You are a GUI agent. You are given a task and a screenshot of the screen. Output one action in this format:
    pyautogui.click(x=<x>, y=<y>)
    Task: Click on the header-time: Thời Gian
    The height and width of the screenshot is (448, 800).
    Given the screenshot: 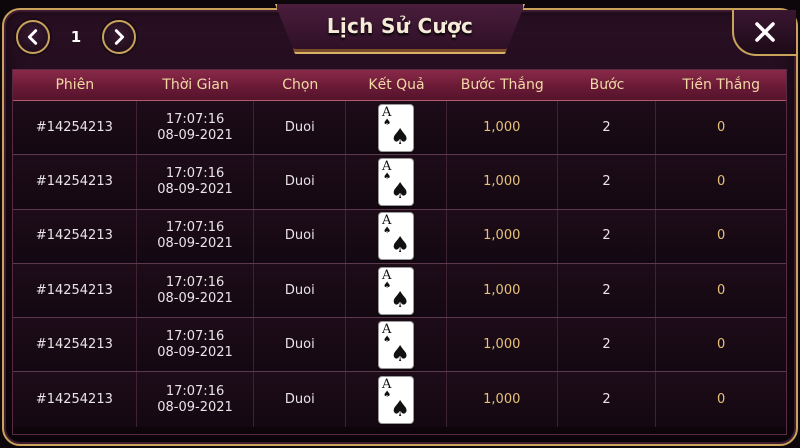 What is the action you would take?
    pyautogui.click(x=195, y=85)
    